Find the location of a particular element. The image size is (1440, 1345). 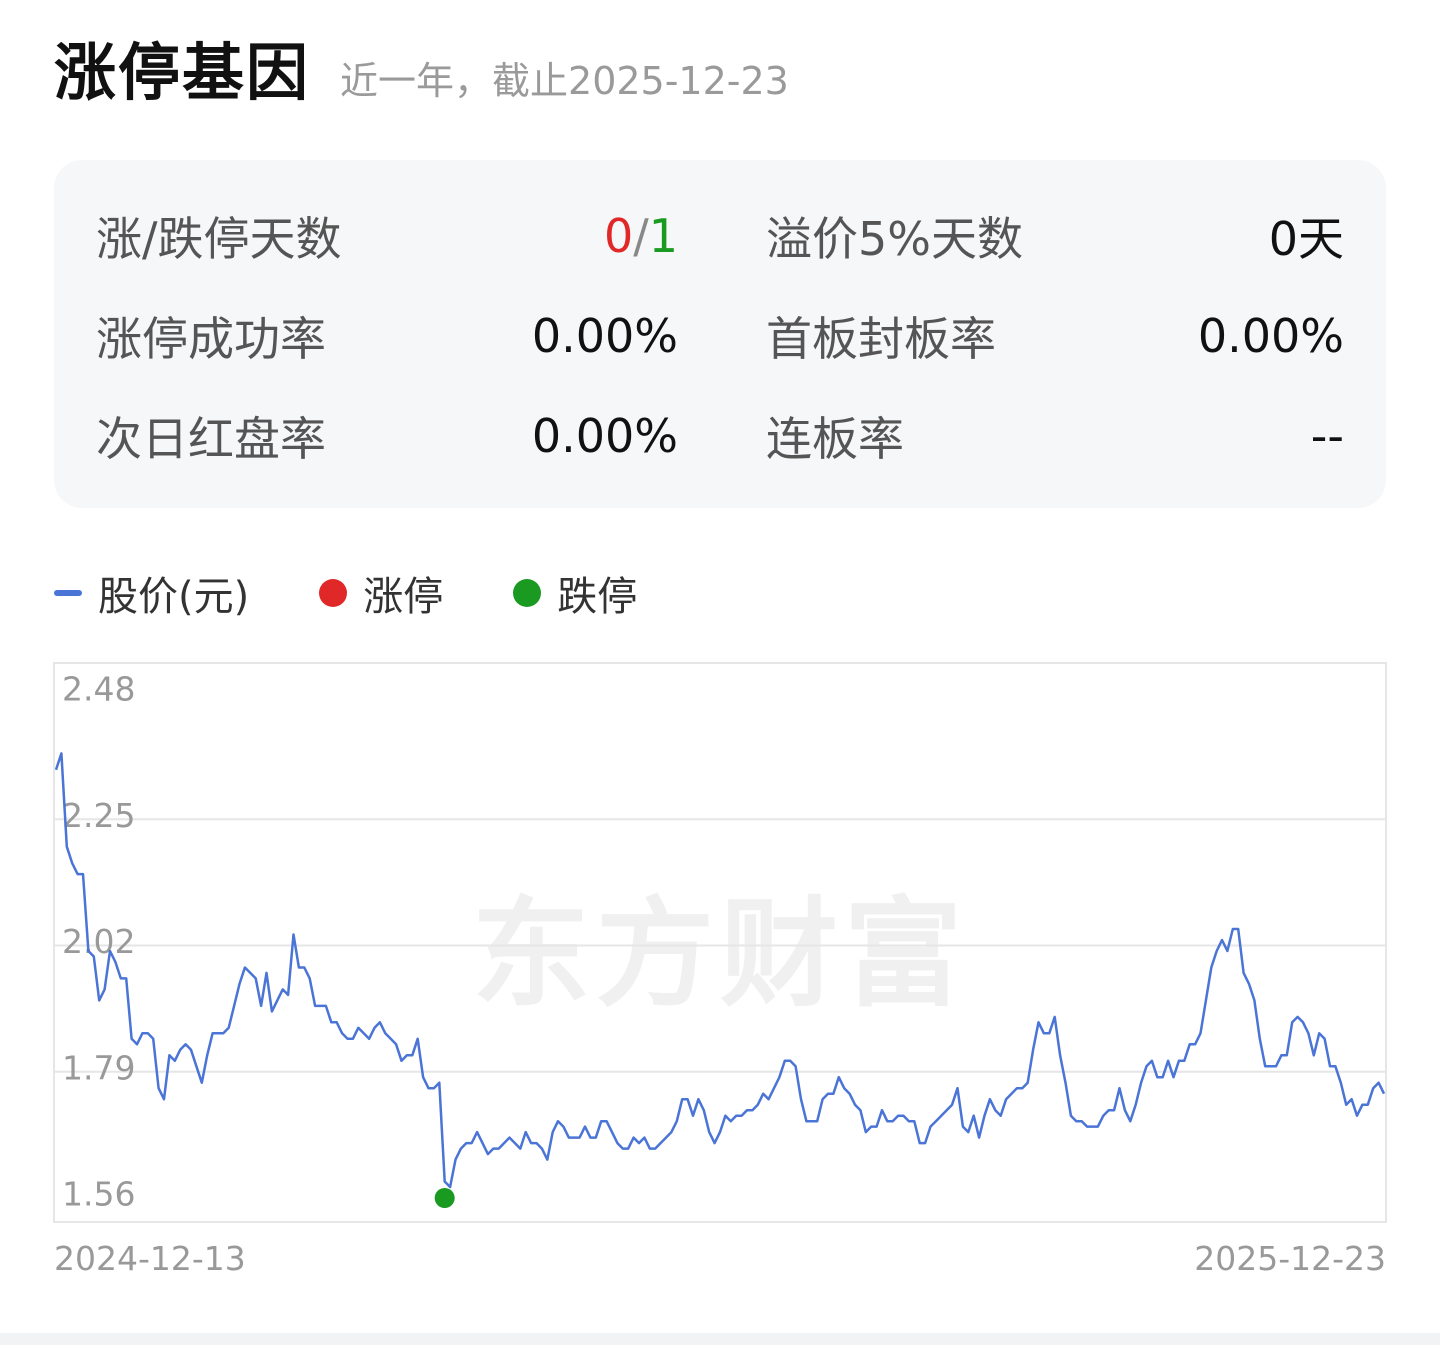

chart-legend: 股价(元) 涨停 跌停 is located at coordinates (380, 594).